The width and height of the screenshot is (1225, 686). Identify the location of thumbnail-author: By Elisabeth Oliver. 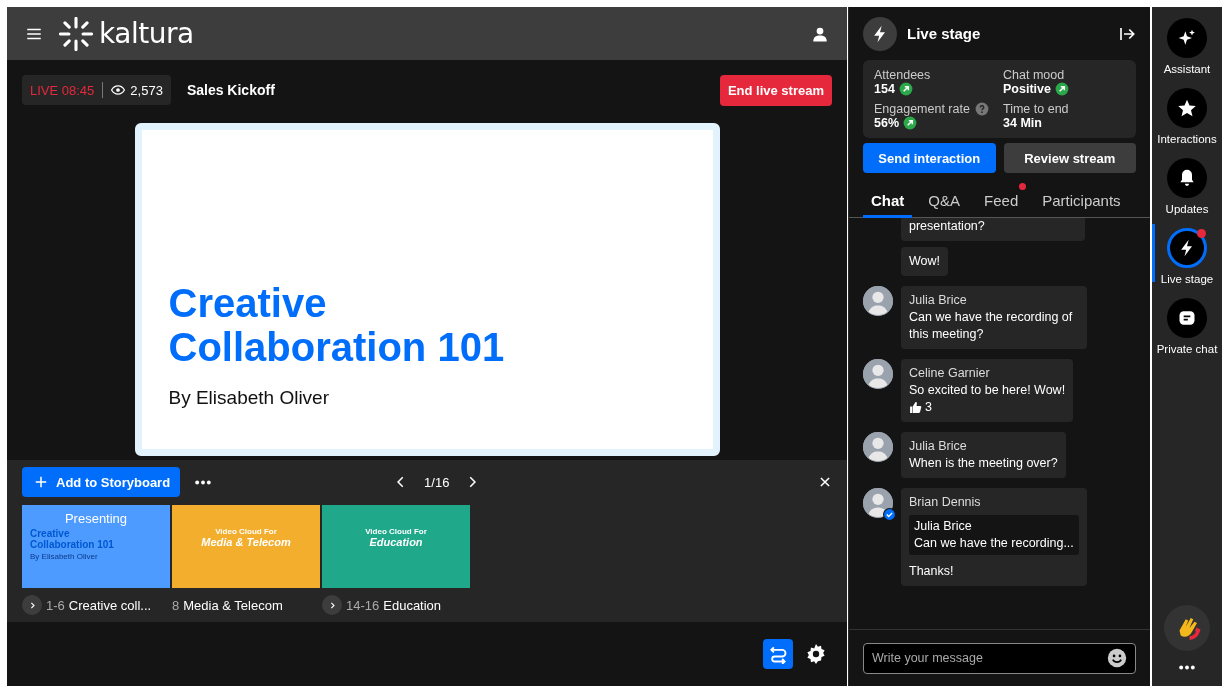
(64, 556).